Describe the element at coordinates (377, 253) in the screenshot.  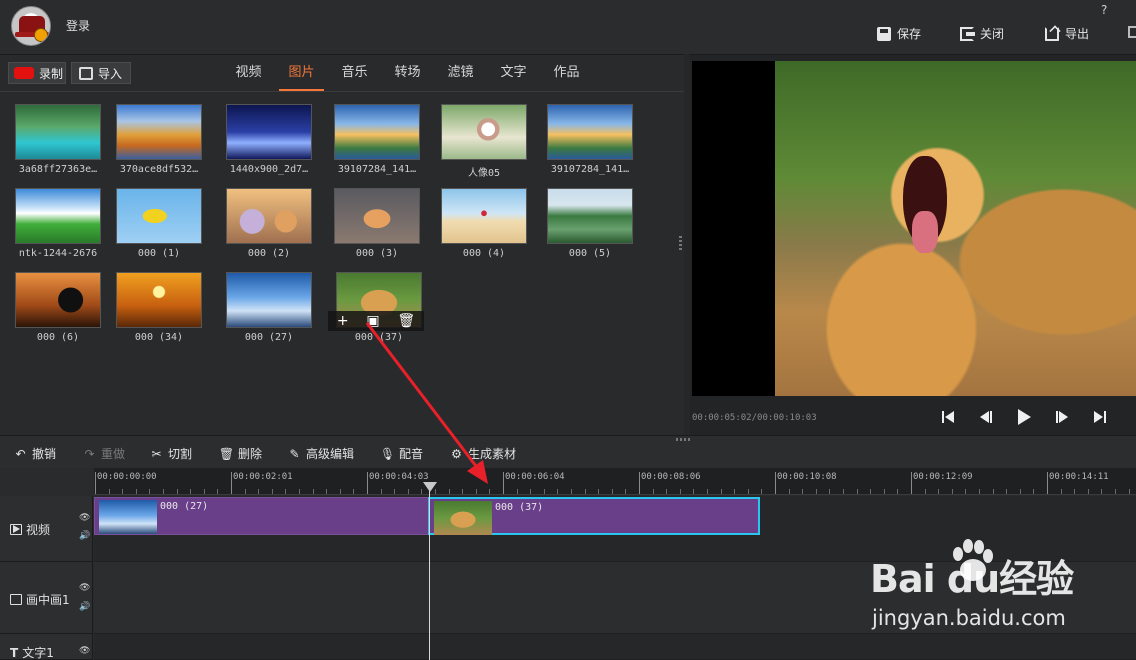
I see `media-caption: 000 (3)` at that location.